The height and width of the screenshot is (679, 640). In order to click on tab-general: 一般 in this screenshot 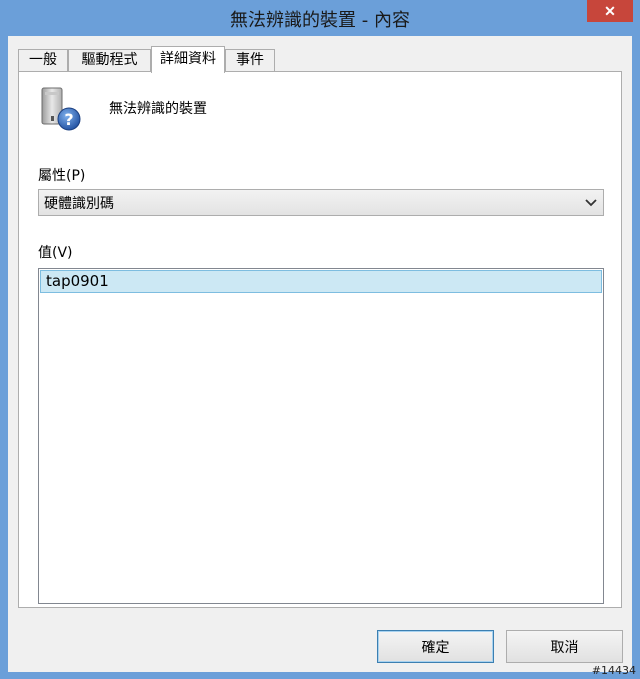, I will do `click(43, 60)`.